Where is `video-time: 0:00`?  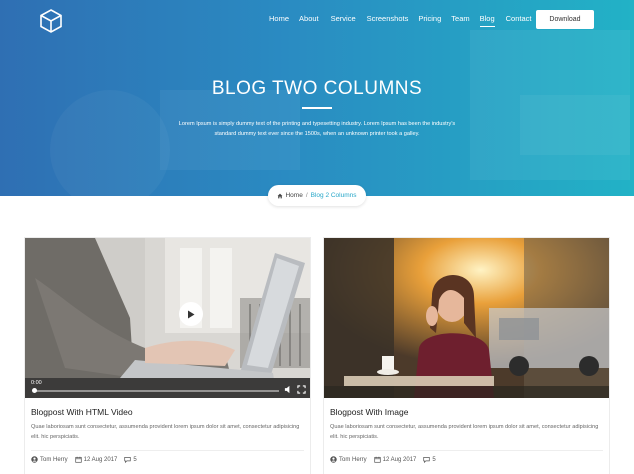
video-time: 0:00 is located at coordinates (36, 383).